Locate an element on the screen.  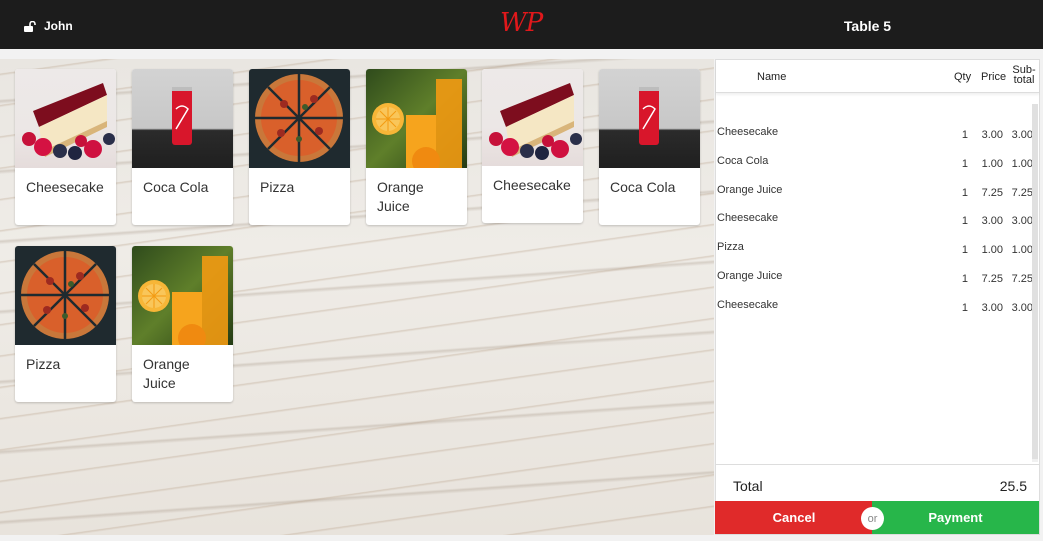
order-scrollbar is located at coordinates (1035, 283).